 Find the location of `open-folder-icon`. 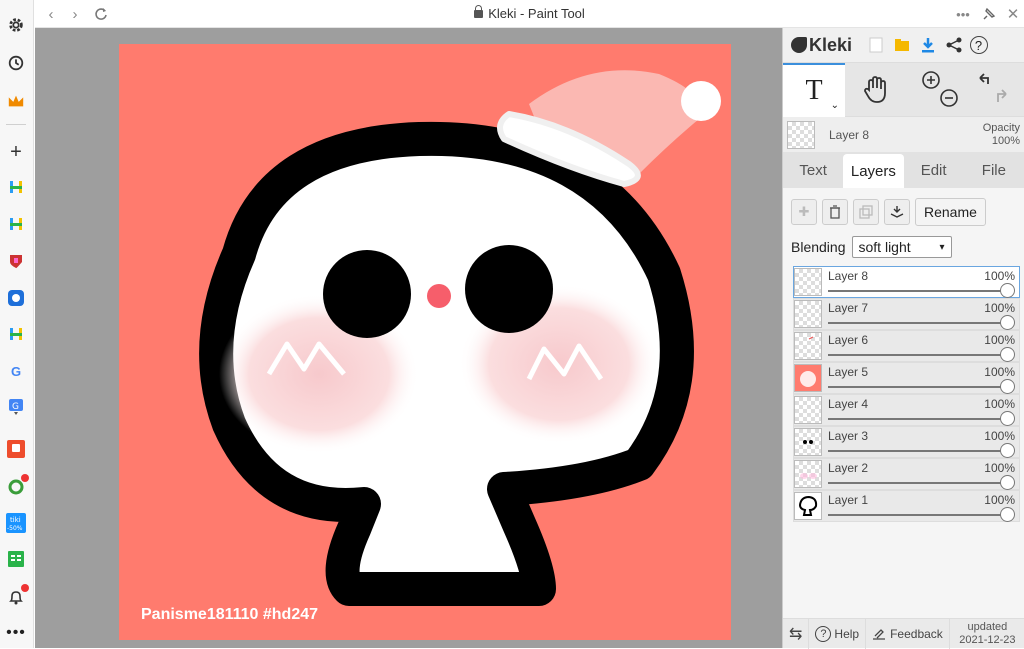

open-folder-icon is located at coordinates (902, 45).